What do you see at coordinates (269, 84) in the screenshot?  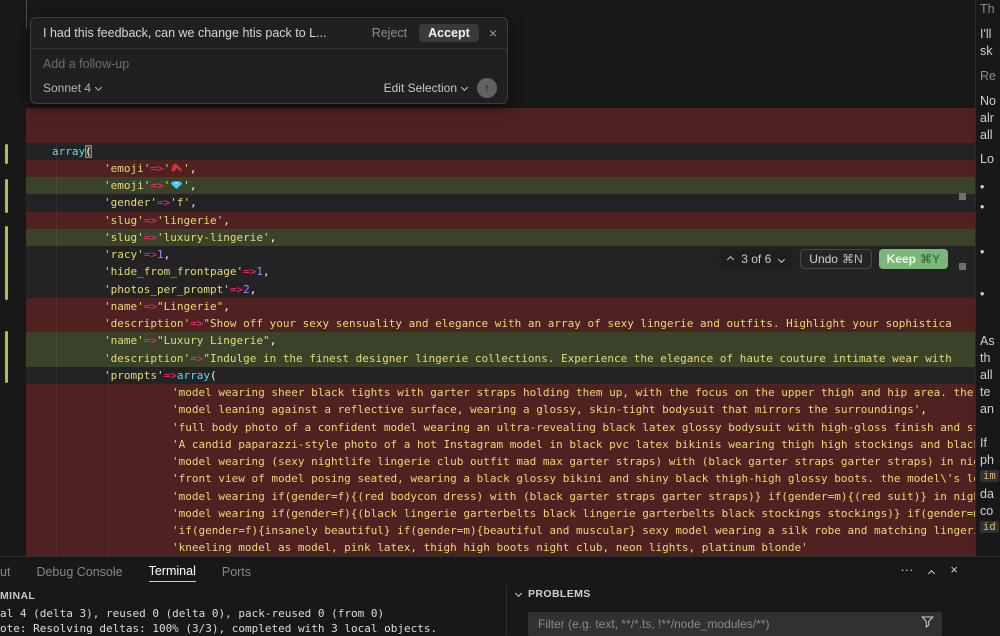 I see `inline-chat-footer: Sonnet 4 Edit Selection ↑` at bounding box center [269, 84].